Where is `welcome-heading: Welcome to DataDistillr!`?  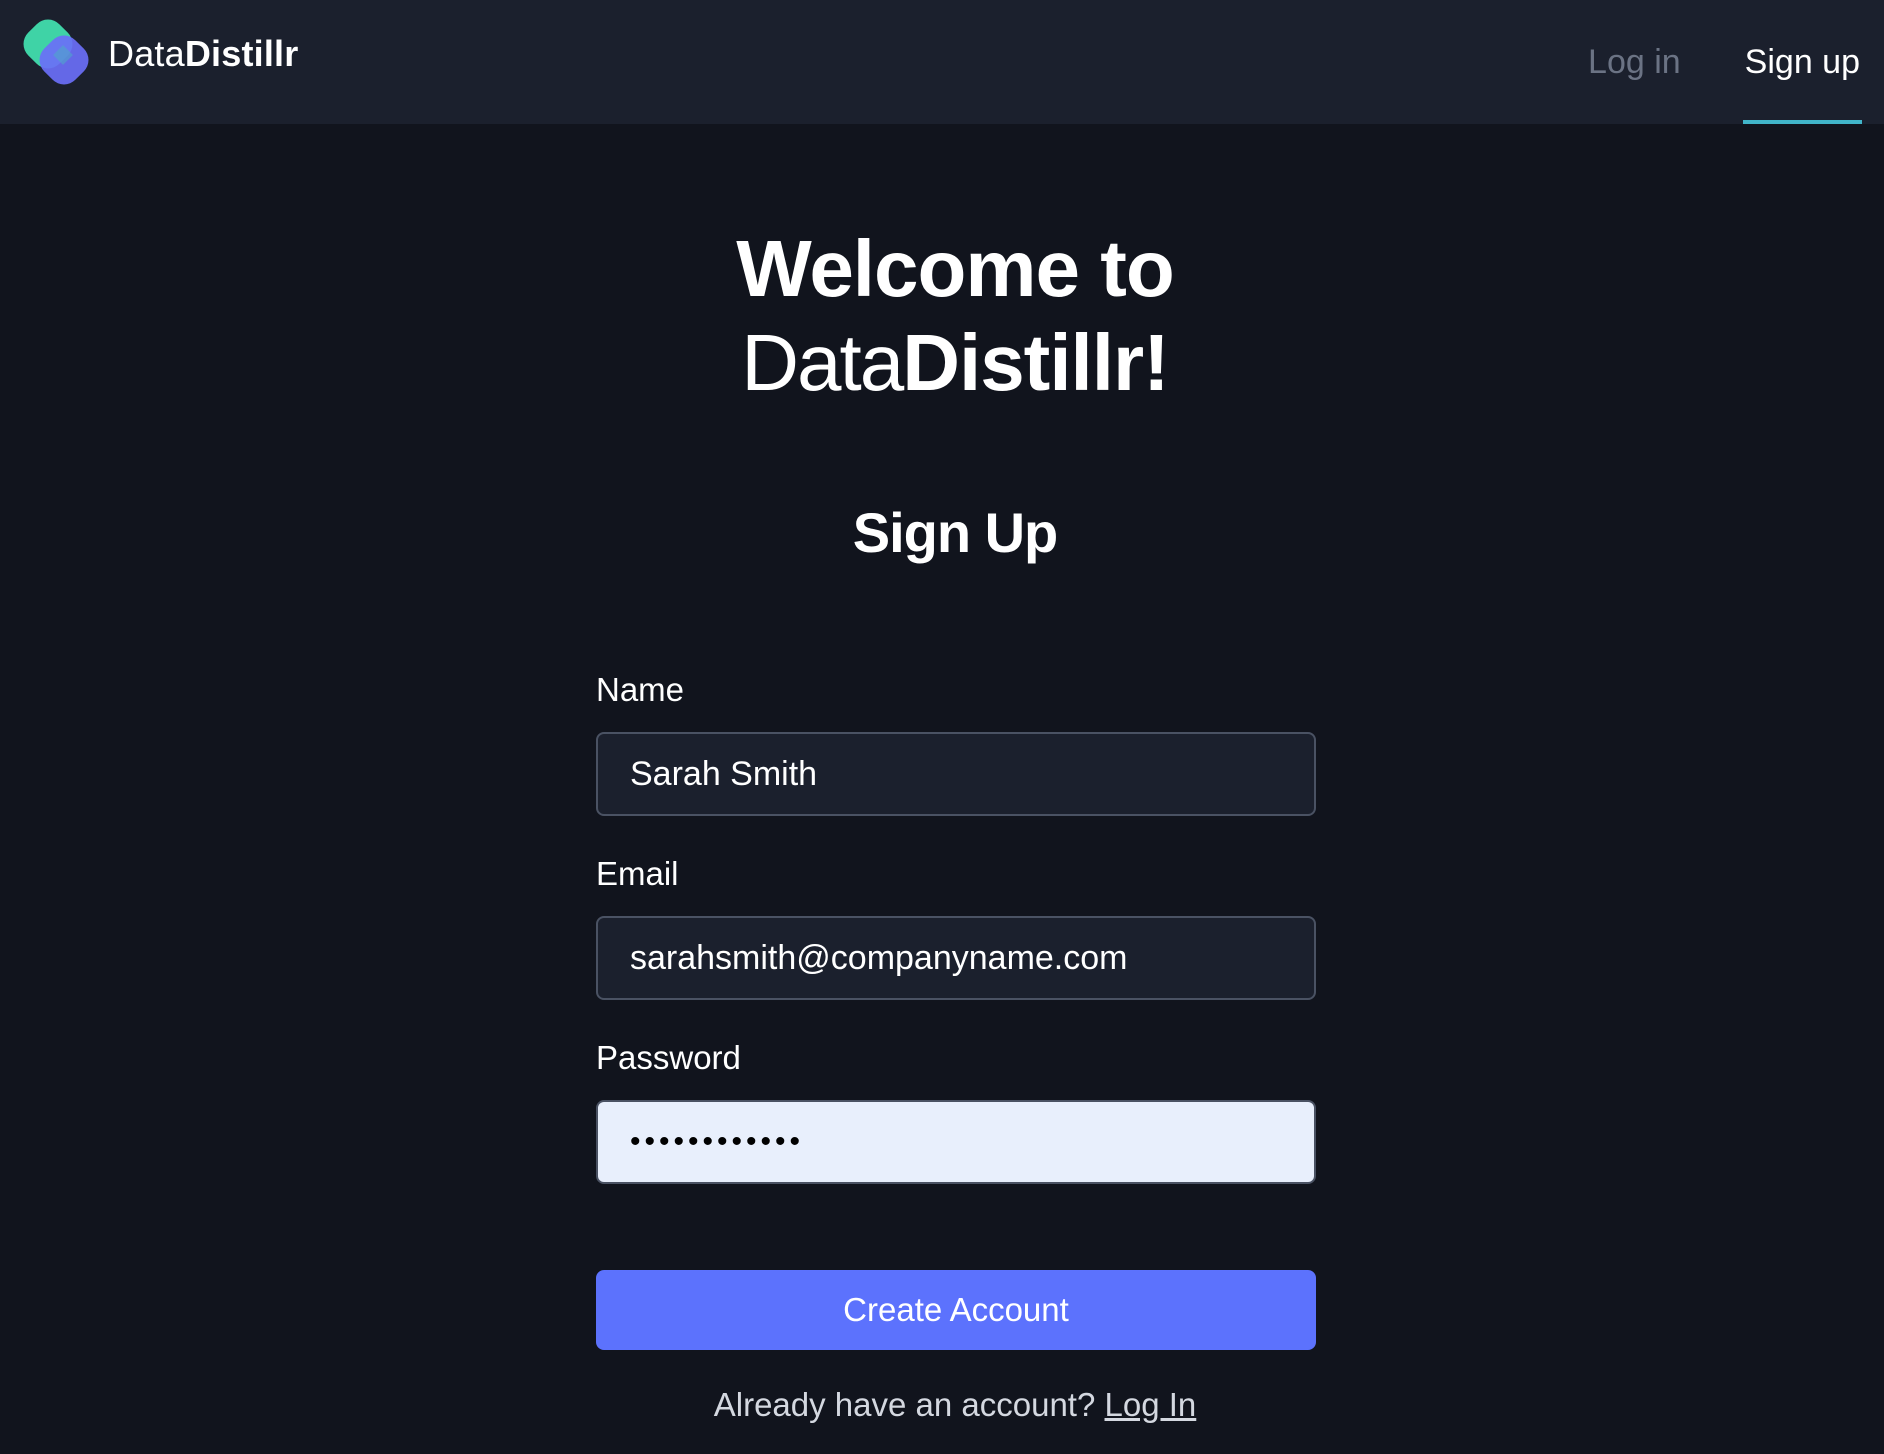
welcome-heading: Welcome to DataDistillr! is located at coordinates (942, 316).